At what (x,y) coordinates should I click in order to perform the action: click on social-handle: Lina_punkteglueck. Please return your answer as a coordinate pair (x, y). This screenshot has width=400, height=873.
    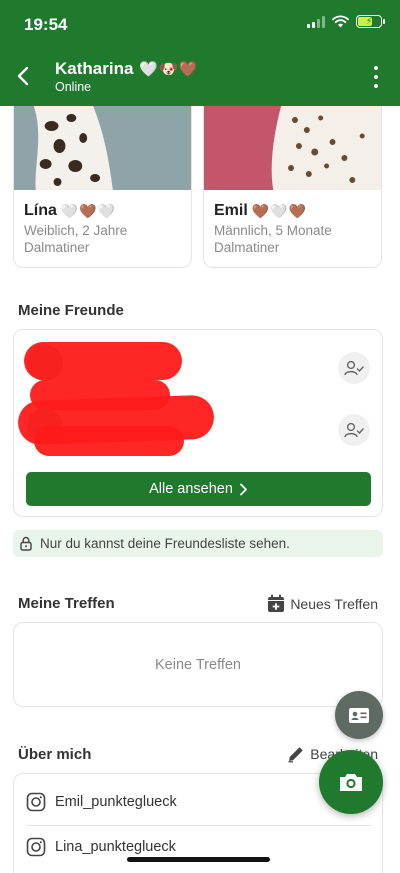
    Looking at the image, I should click on (115, 847).